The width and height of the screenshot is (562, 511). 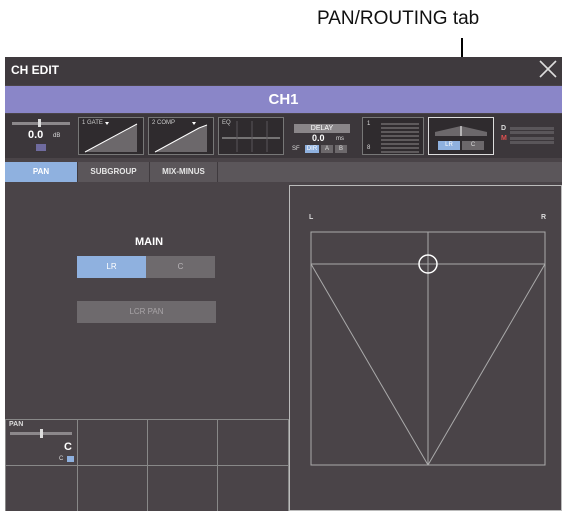 What do you see at coordinates (548, 70) in the screenshot?
I see `close-icon` at bounding box center [548, 70].